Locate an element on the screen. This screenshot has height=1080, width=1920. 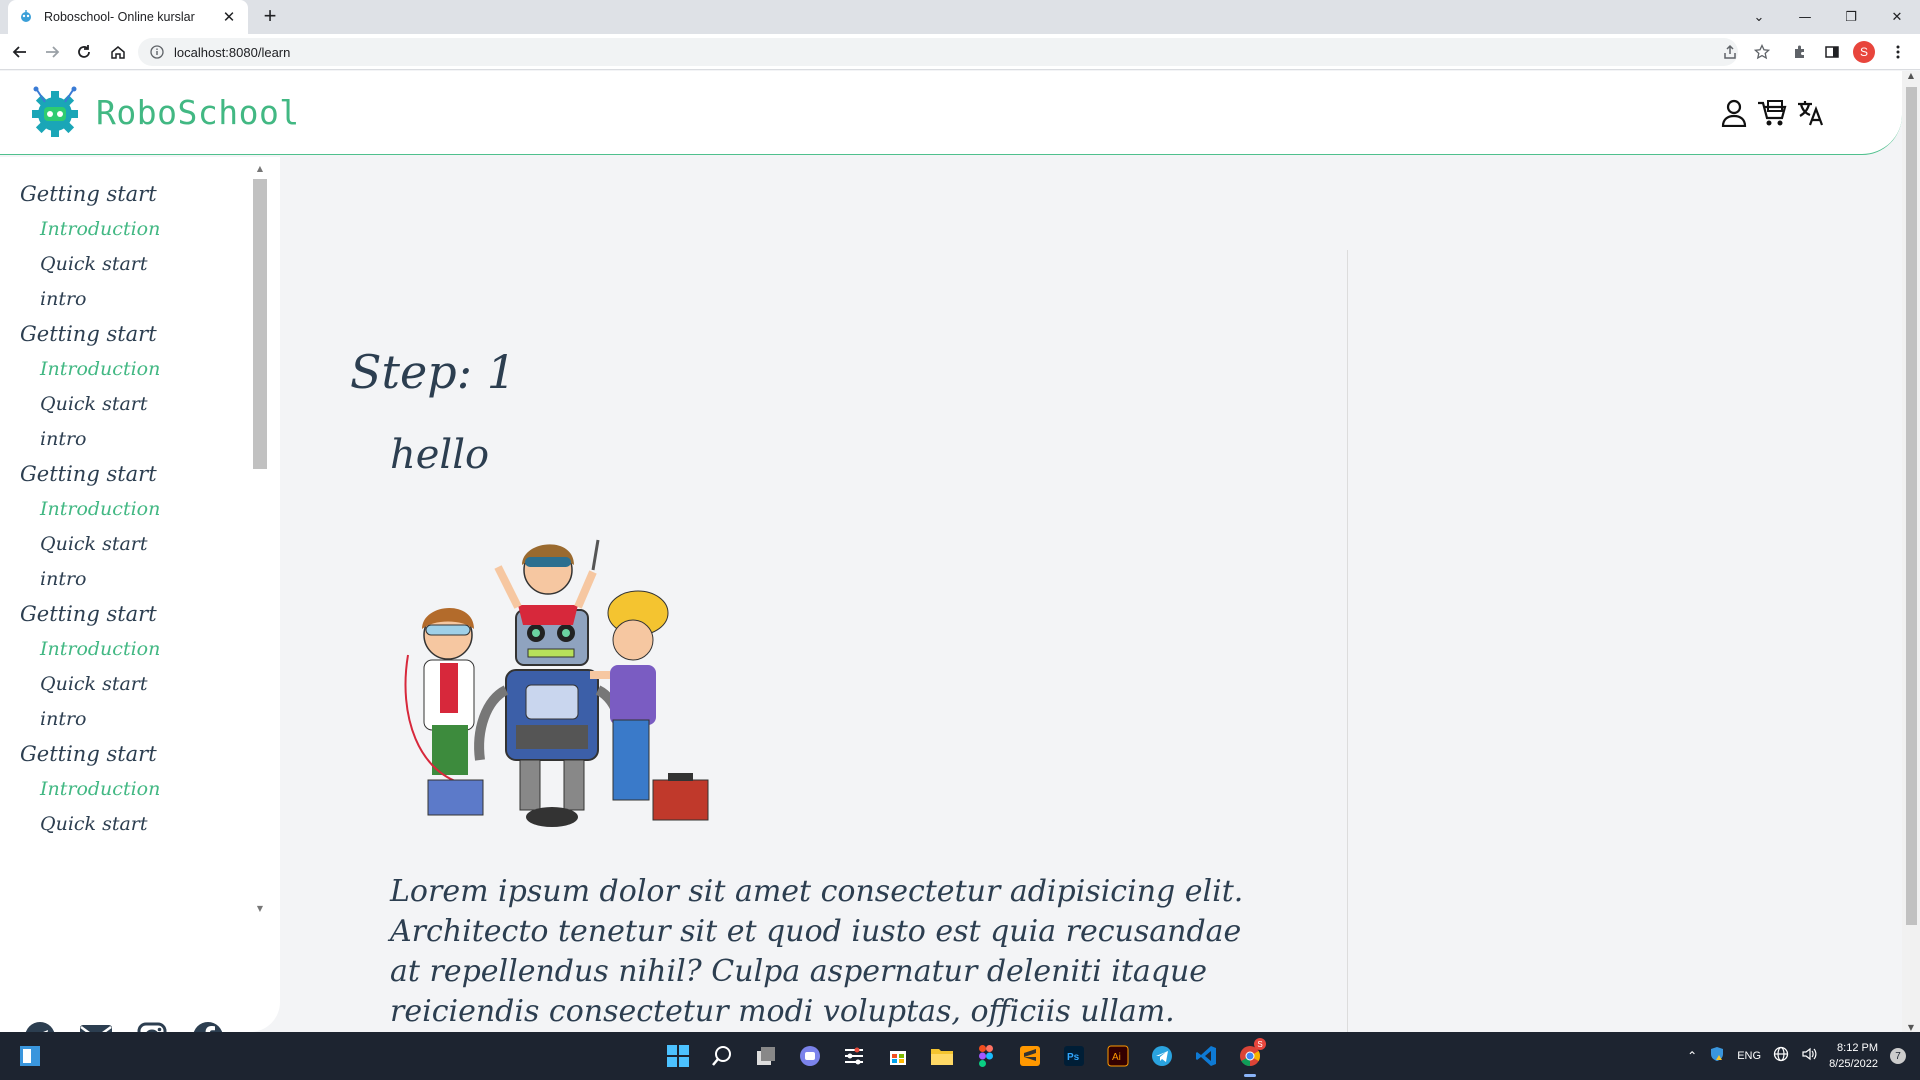
translate-icon is located at coordinates (1810, 113).